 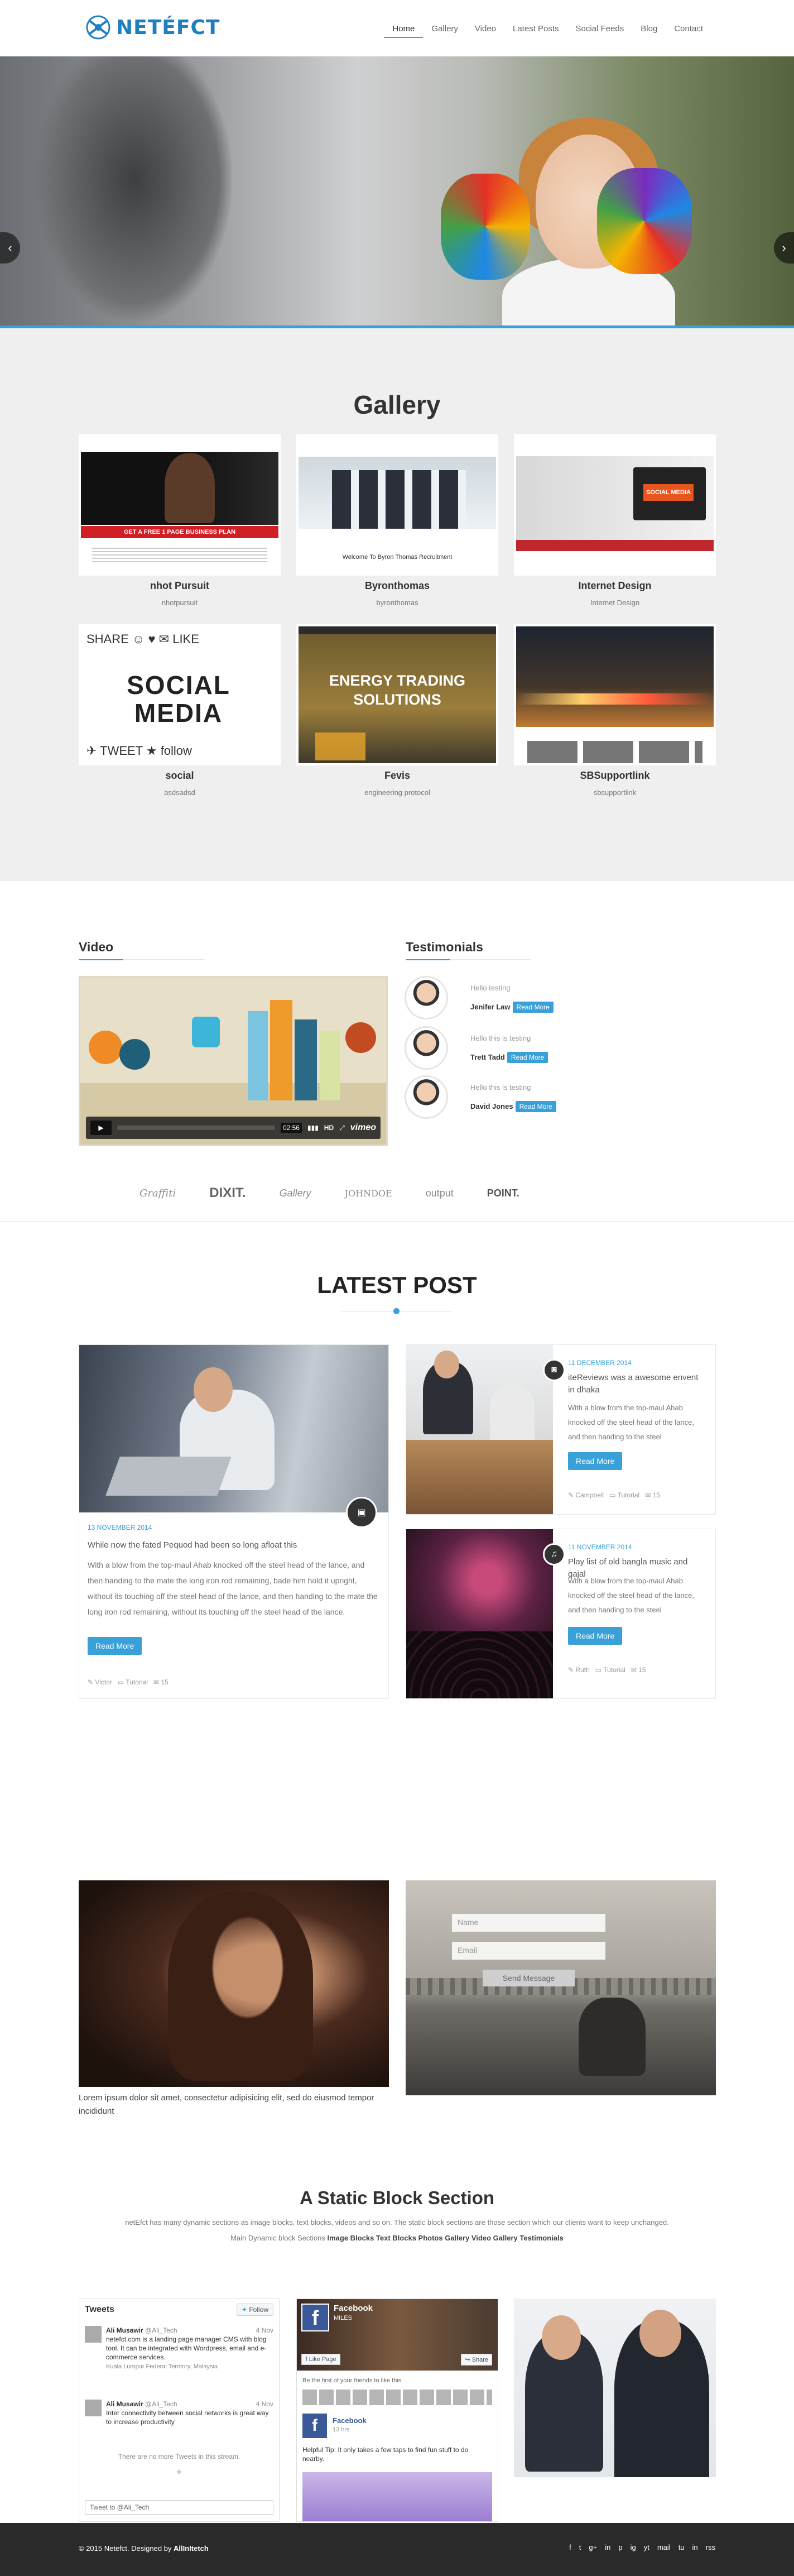 What do you see at coordinates (634, 2547) in the screenshot?
I see `instagram-icon: ig` at bounding box center [634, 2547].